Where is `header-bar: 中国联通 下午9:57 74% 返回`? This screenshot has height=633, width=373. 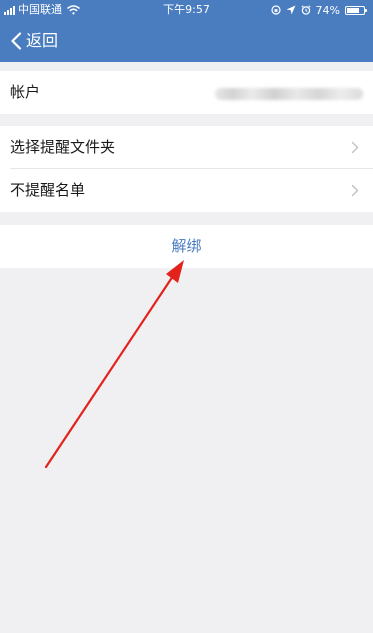
header-bar: 中国联通 下午9:57 74% 返回 is located at coordinates (186, 31).